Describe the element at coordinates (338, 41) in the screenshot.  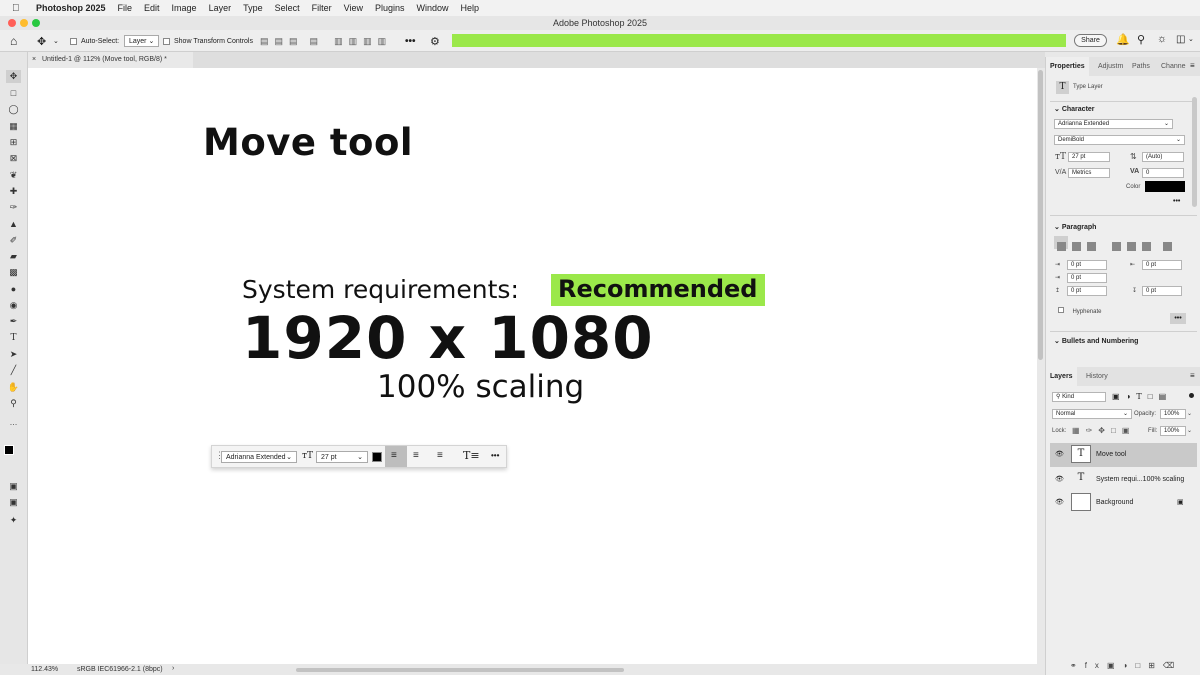
I see `align-top-edges-icon: ▥` at that location.